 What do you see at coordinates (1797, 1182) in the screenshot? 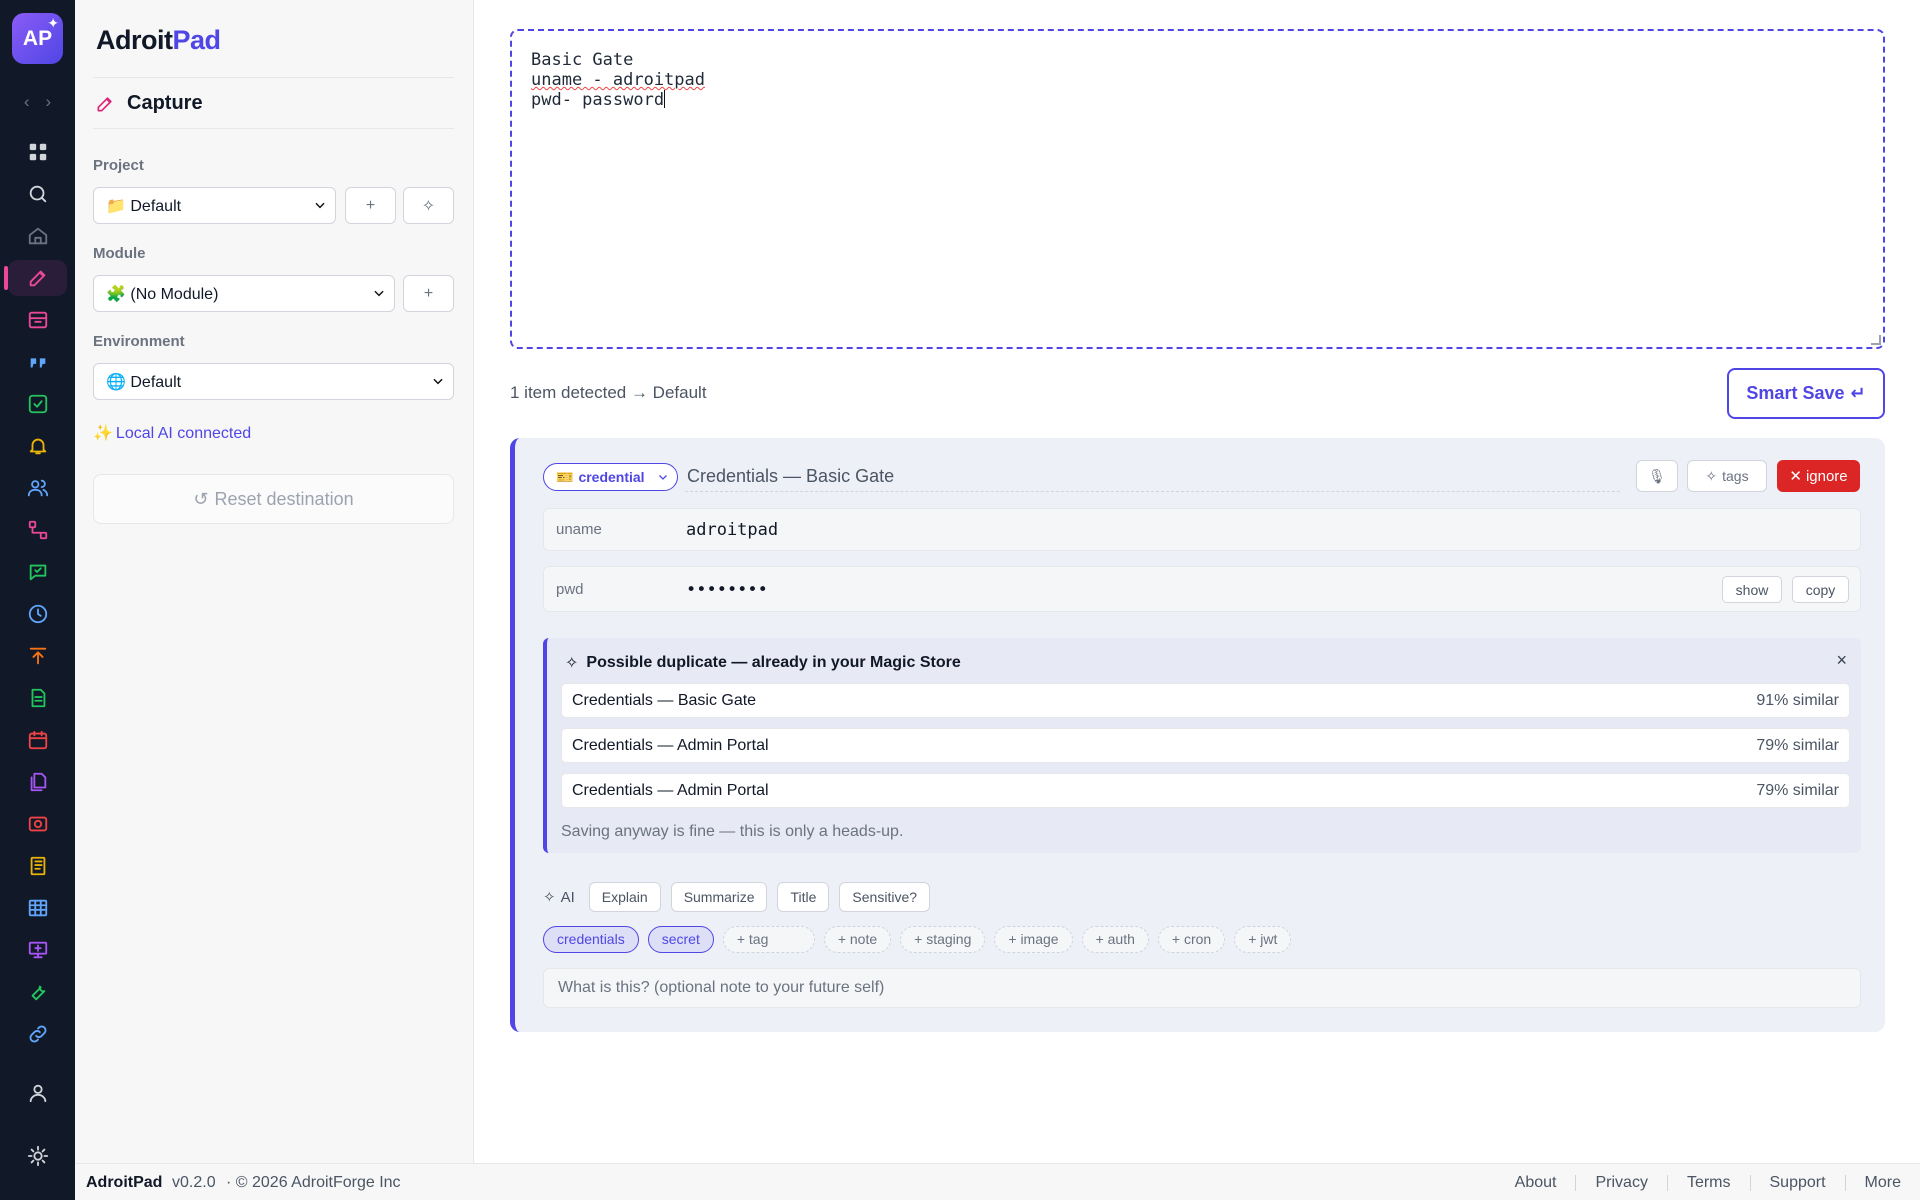
I see `footer-link-support: Support` at bounding box center [1797, 1182].